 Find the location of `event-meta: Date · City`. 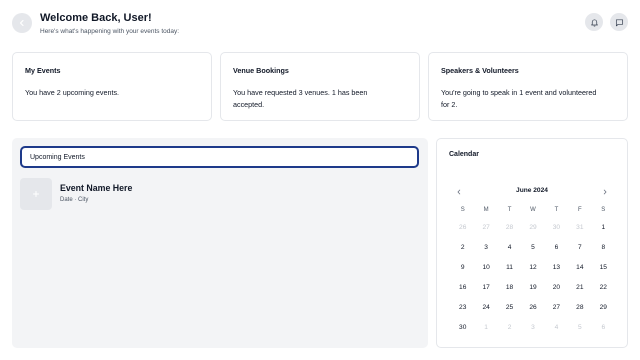

event-meta: Date · City is located at coordinates (74, 200).